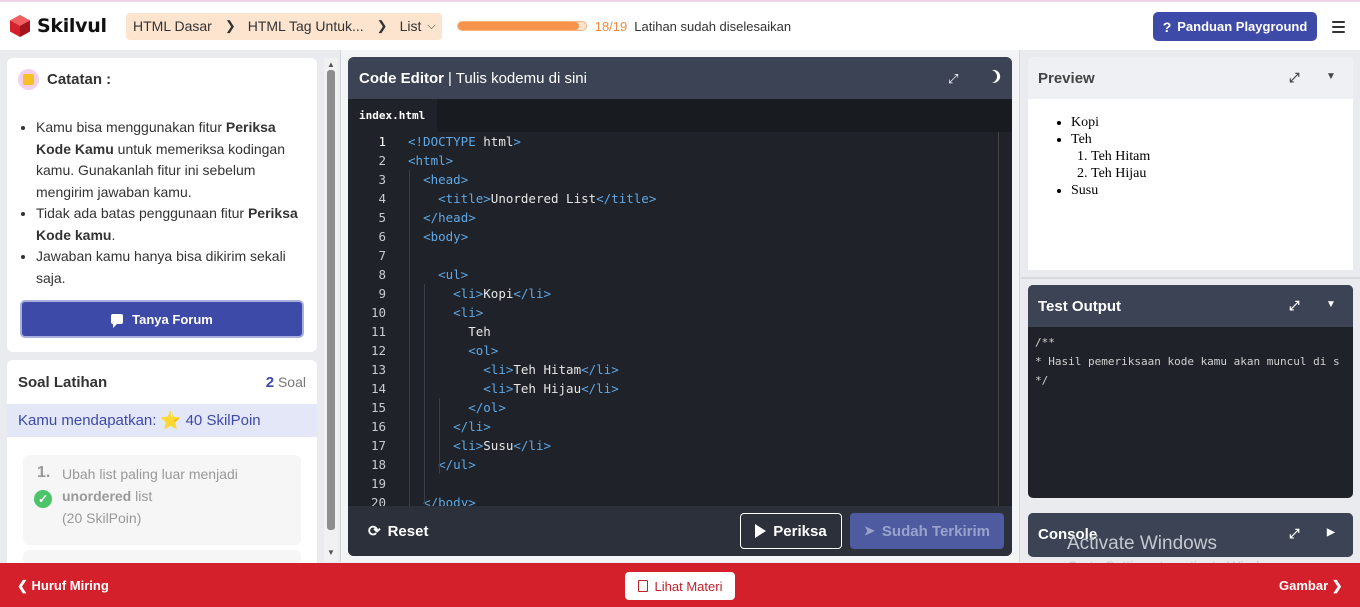 This screenshot has height=607, width=1360. I want to click on preview-item: Teh Teh Hitam Teh Hijau, so click(1212, 156).